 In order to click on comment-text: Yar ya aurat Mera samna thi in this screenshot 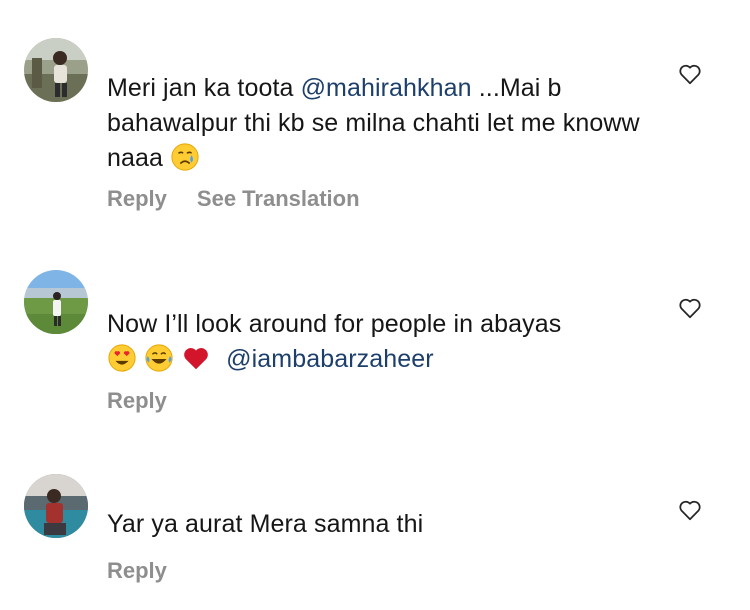, I will do `click(377, 524)`.